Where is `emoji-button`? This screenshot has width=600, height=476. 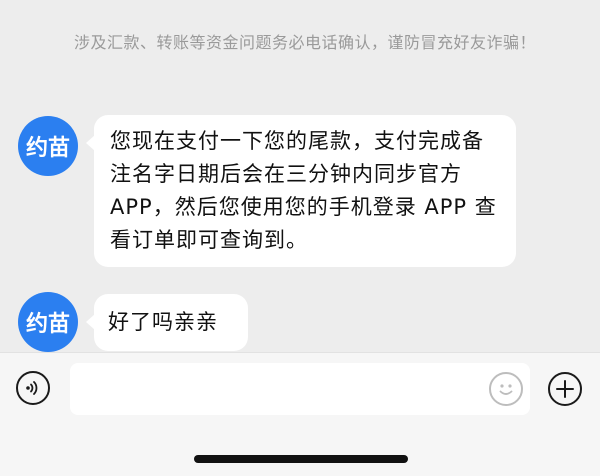 emoji-button is located at coordinates (506, 389).